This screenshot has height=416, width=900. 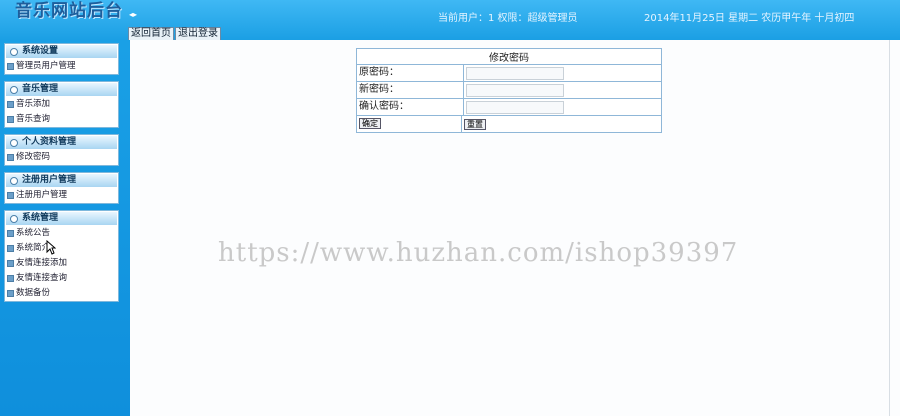 I want to click on site-logo: 音乐网站后台, so click(x=69, y=11).